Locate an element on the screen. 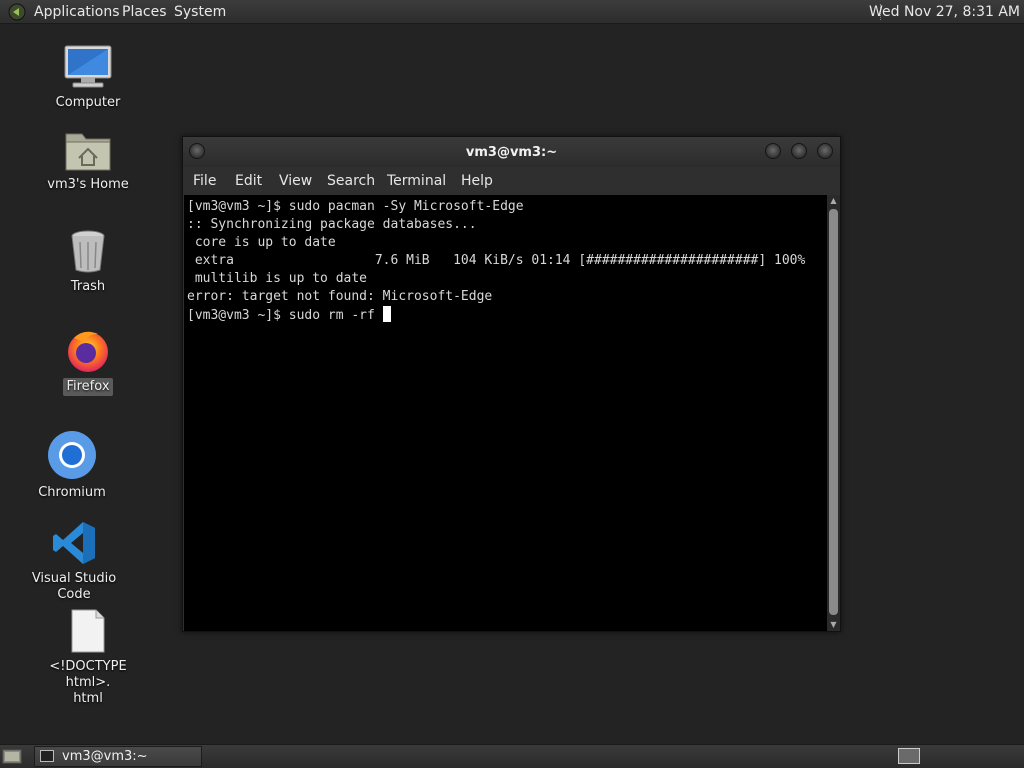 The height and width of the screenshot is (768, 1024). scrollbar-thumb is located at coordinates (833, 412).